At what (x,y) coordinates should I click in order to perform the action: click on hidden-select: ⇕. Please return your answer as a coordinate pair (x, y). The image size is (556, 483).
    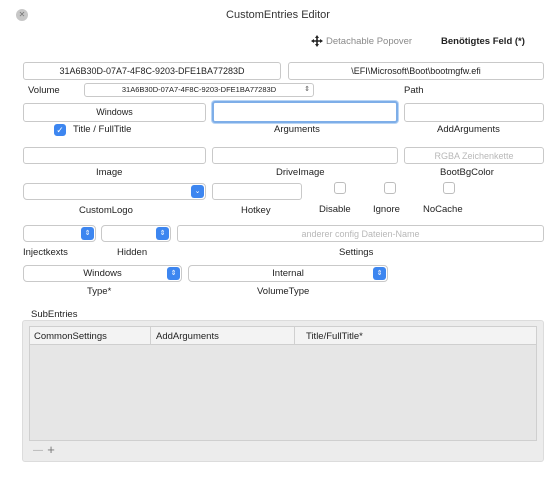
    Looking at the image, I should click on (136, 233).